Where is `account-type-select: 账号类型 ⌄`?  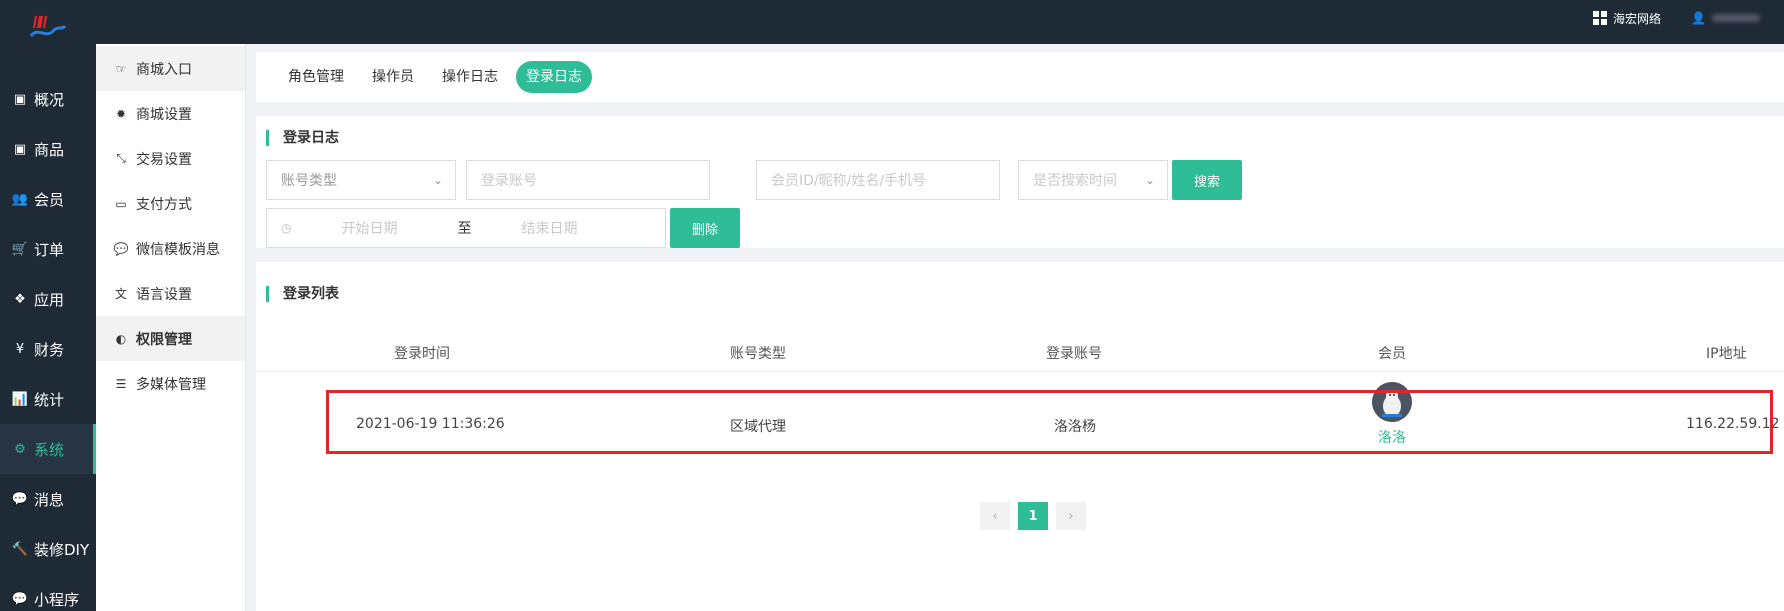
account-type-select: 账号类型 ⌄ is located at coordinates (361, 180).